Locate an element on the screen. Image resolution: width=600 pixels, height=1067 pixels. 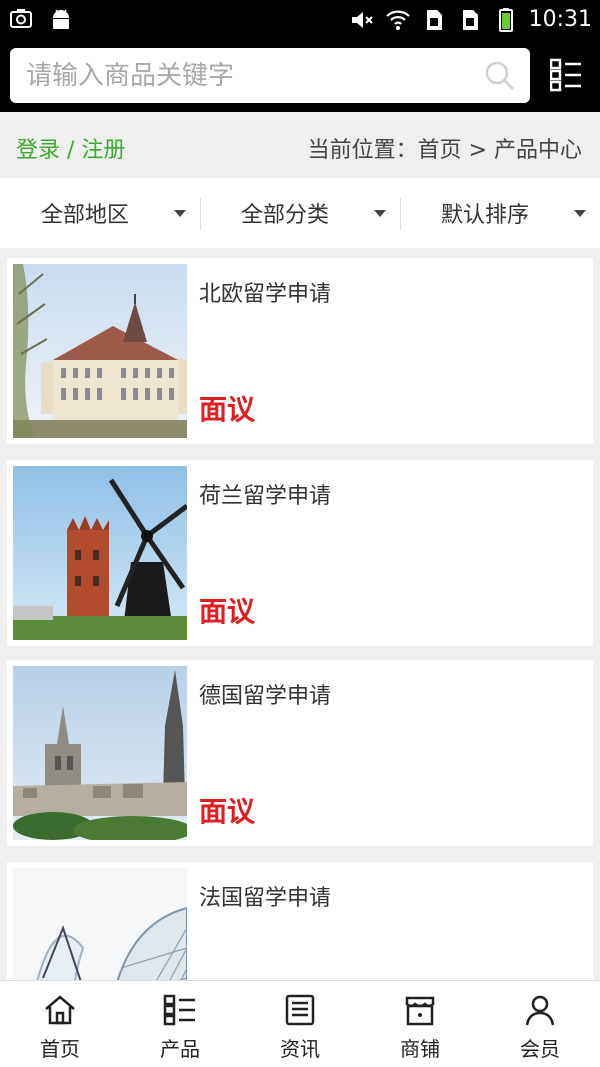
filter-sort-dropdown: 默认排序 is located at coordinates (500, 213).